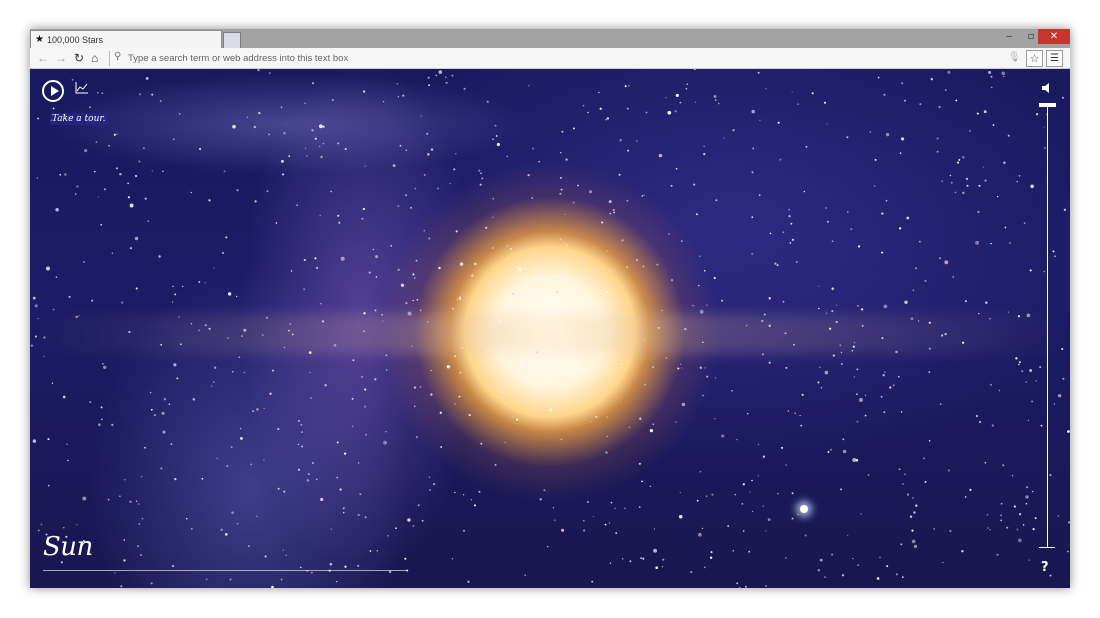 Image resolution: width=1100 pixels, height=618 pixels. What do you see at coordinates (82, 88) in the screenshot?
I see `chart-icon` at bounding box center [82, 88].